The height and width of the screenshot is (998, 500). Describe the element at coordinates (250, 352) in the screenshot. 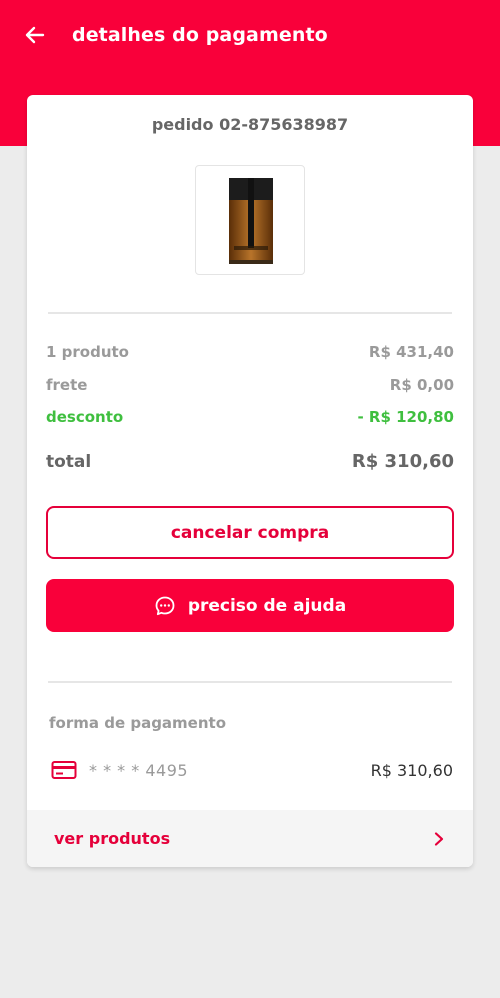

I see `products-row: 1 produto R$ 431,40` at that location.